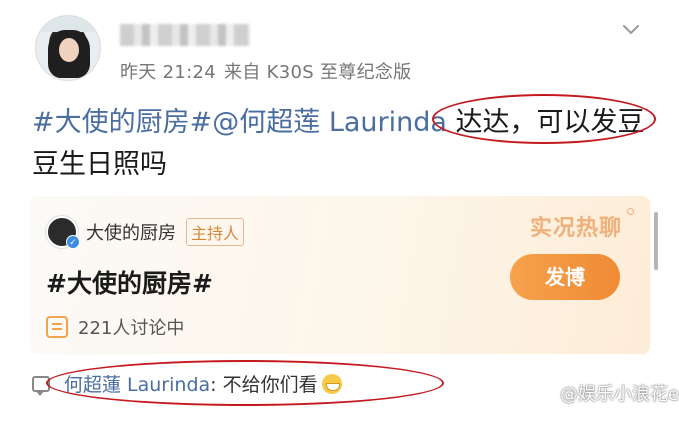 The height and width of the screenshot is (421, 679). What do you see at coordinates (168, 72) in the screenshot?
I see `post-timestamp: 昨天 21:24` at bounding box center [168, 72].